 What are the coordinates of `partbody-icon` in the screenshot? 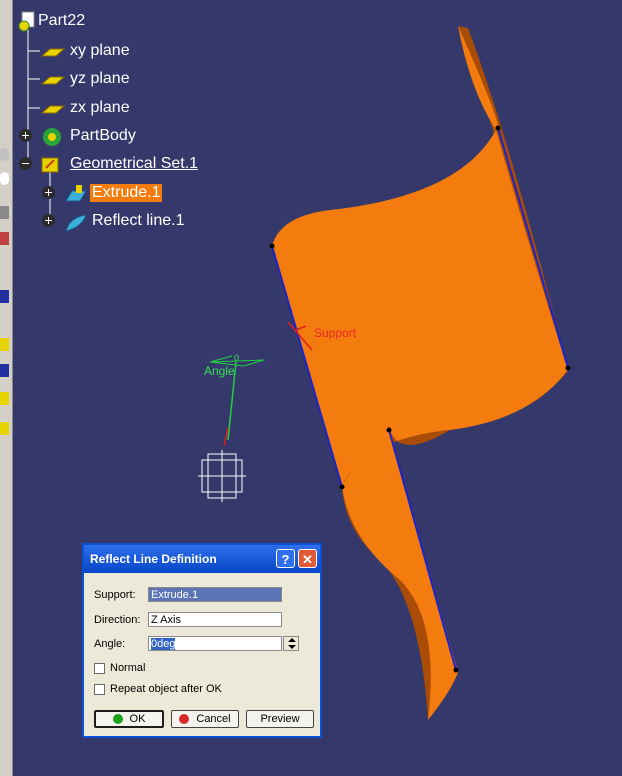 It's located at (51, 136).